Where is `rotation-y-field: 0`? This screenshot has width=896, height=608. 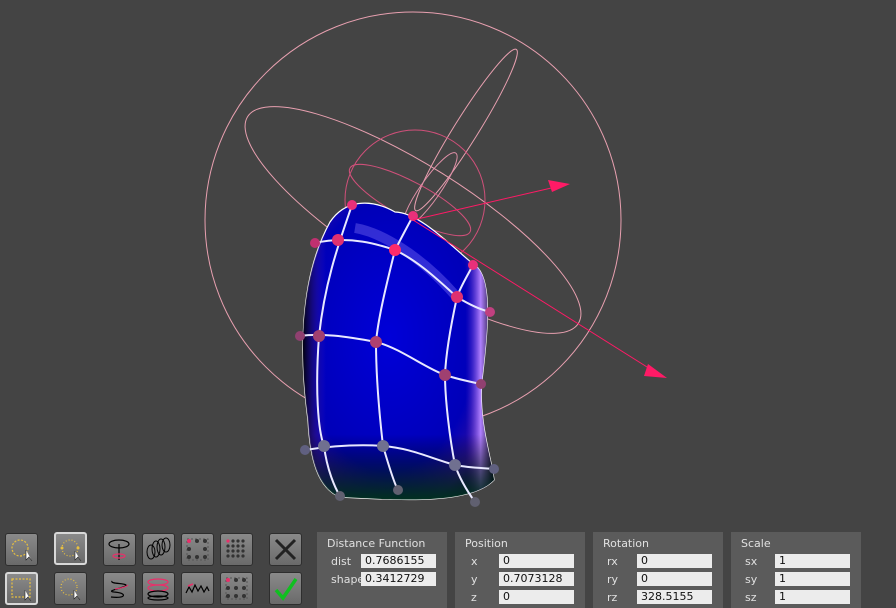 rotation-y-field: 0 is located at coordinates (674, 579).